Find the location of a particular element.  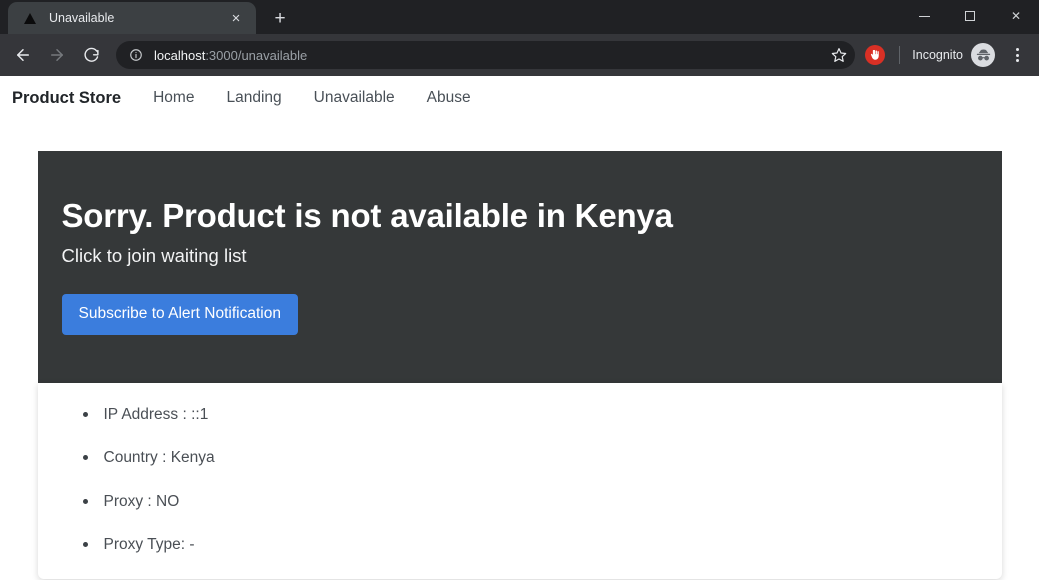

nav-link-landing: Landing is located at coordinates (253, 98).